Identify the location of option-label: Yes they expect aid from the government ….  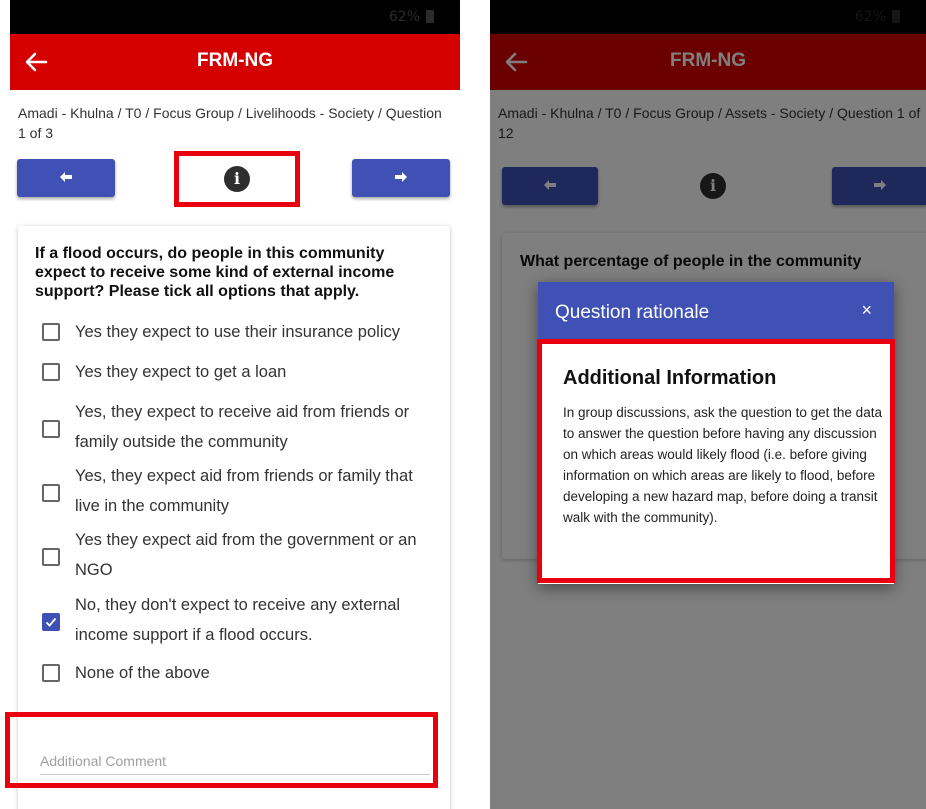
(246, 555).